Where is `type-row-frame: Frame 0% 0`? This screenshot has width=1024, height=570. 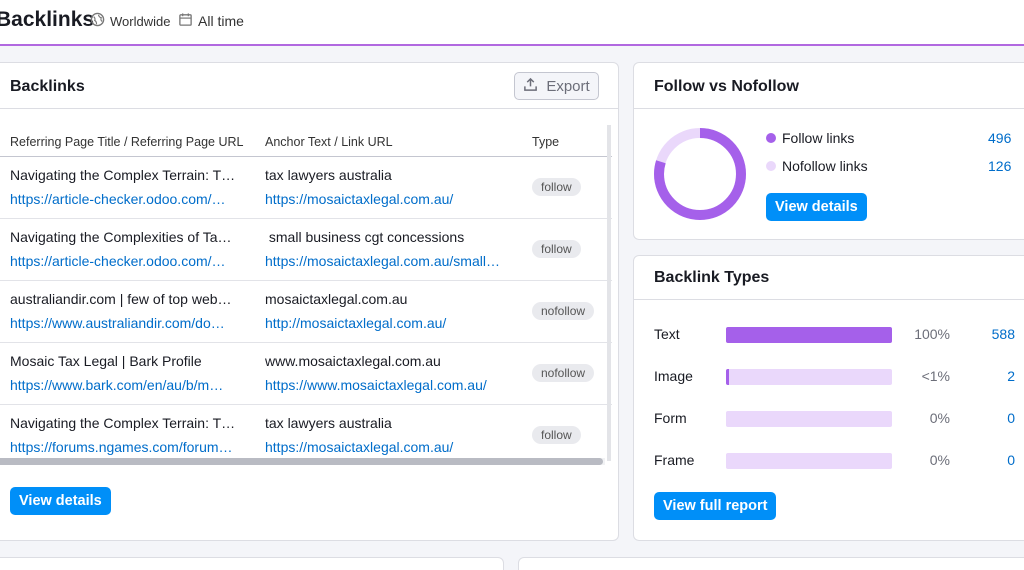 type-row-frame: Frame 0% 0 is located at coordinates (829, 461).